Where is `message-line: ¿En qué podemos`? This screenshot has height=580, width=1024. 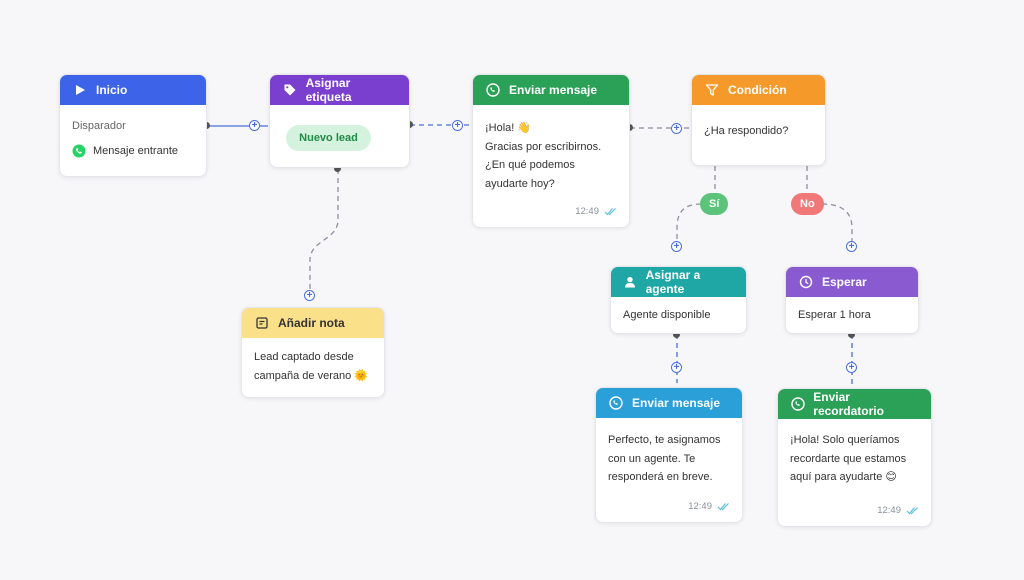
message-line: ¿En qué podemos is located at coordinates (530, 165).